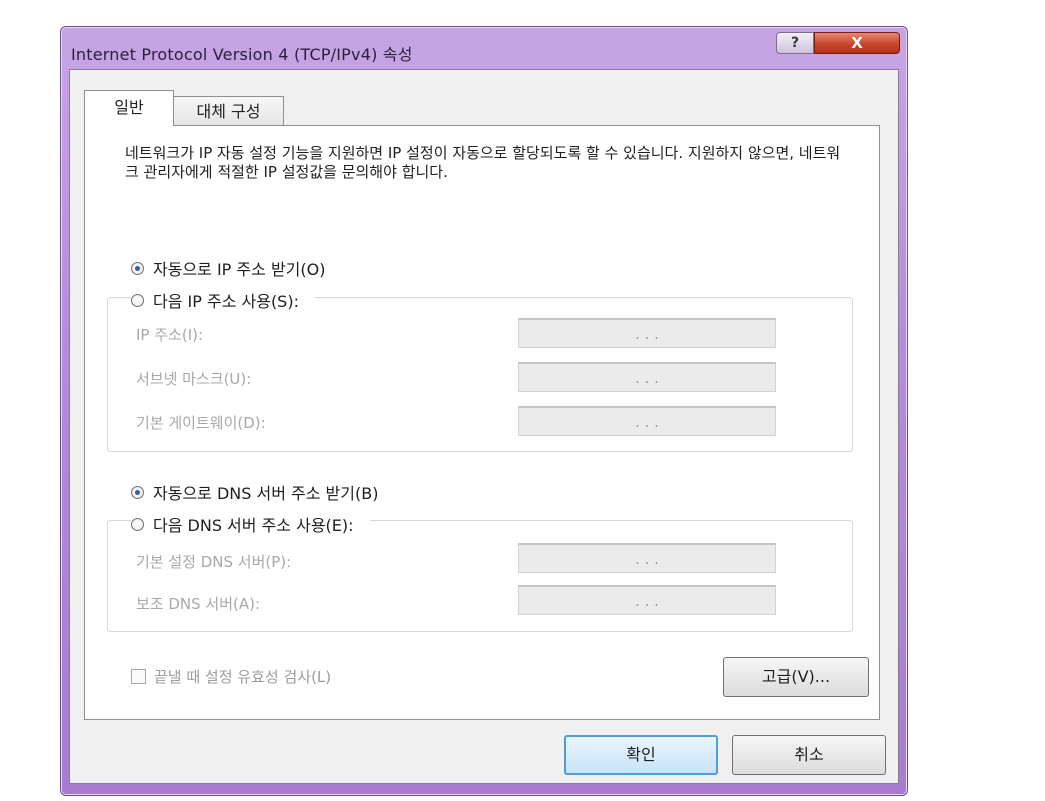 This screenshot has height=801, width=1045. Describe the element at coordinates (795, 43) in the screenshot. I see `help-button: ?` at that location.